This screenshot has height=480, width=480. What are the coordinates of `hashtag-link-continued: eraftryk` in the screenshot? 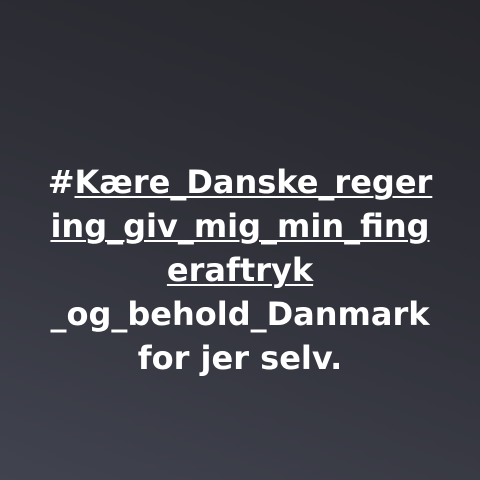 It's located at (240, 270).